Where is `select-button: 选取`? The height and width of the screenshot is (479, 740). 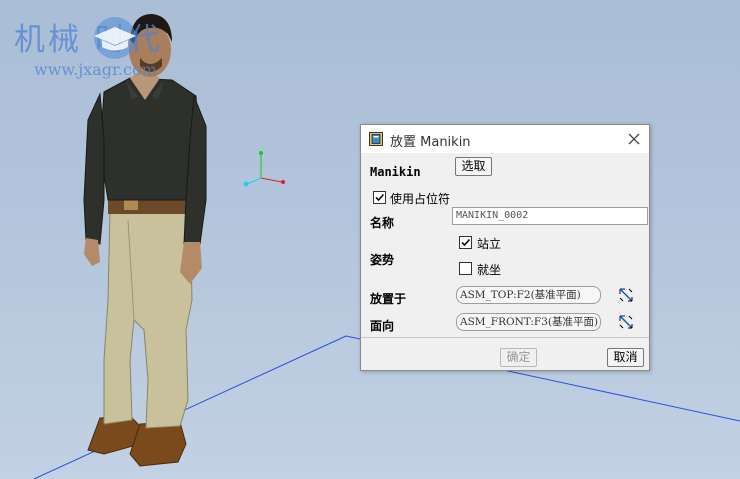
select-button: 选取 is located at coordinates (473, 166).